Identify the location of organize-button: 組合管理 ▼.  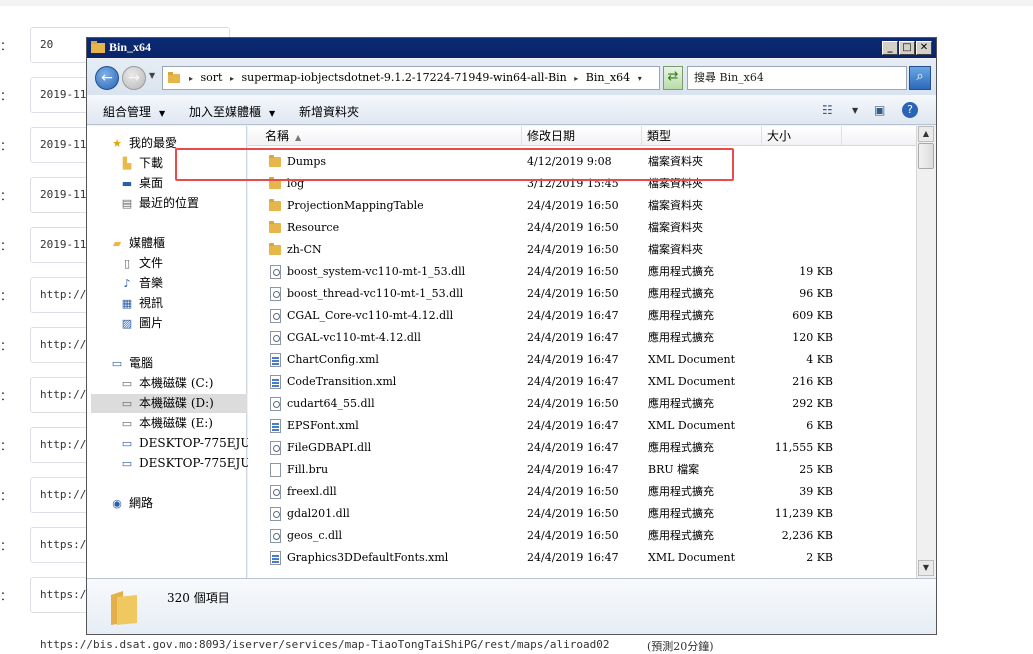
(134, 111).